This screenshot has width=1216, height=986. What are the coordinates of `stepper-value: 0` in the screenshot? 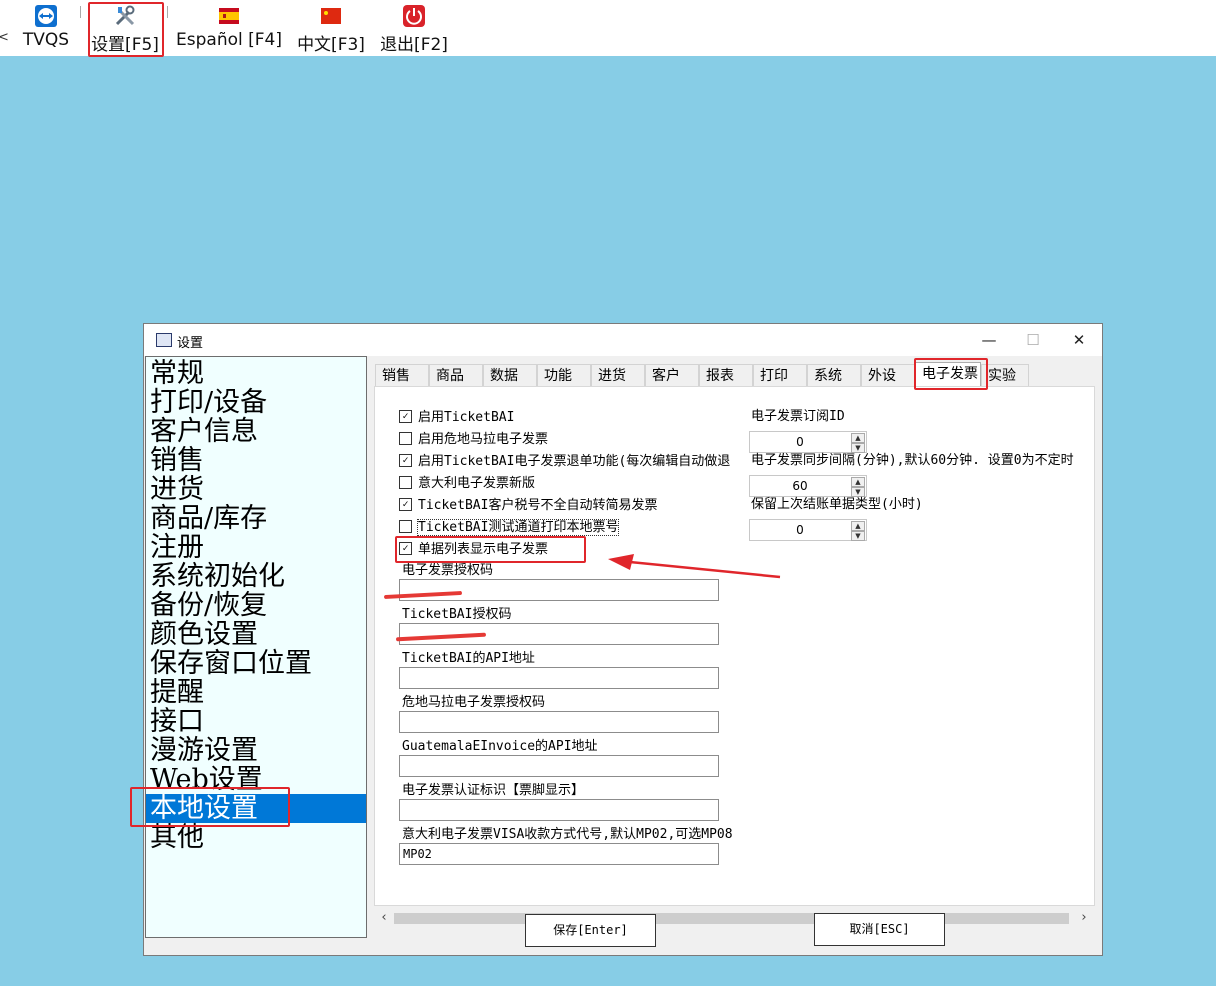 It's located at (800, 442).